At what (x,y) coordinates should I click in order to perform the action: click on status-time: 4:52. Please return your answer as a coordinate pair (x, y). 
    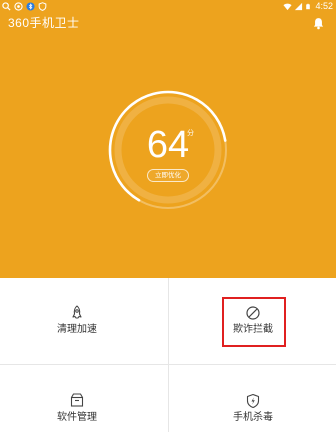
    Looking at the image, I should click on (324, 6).